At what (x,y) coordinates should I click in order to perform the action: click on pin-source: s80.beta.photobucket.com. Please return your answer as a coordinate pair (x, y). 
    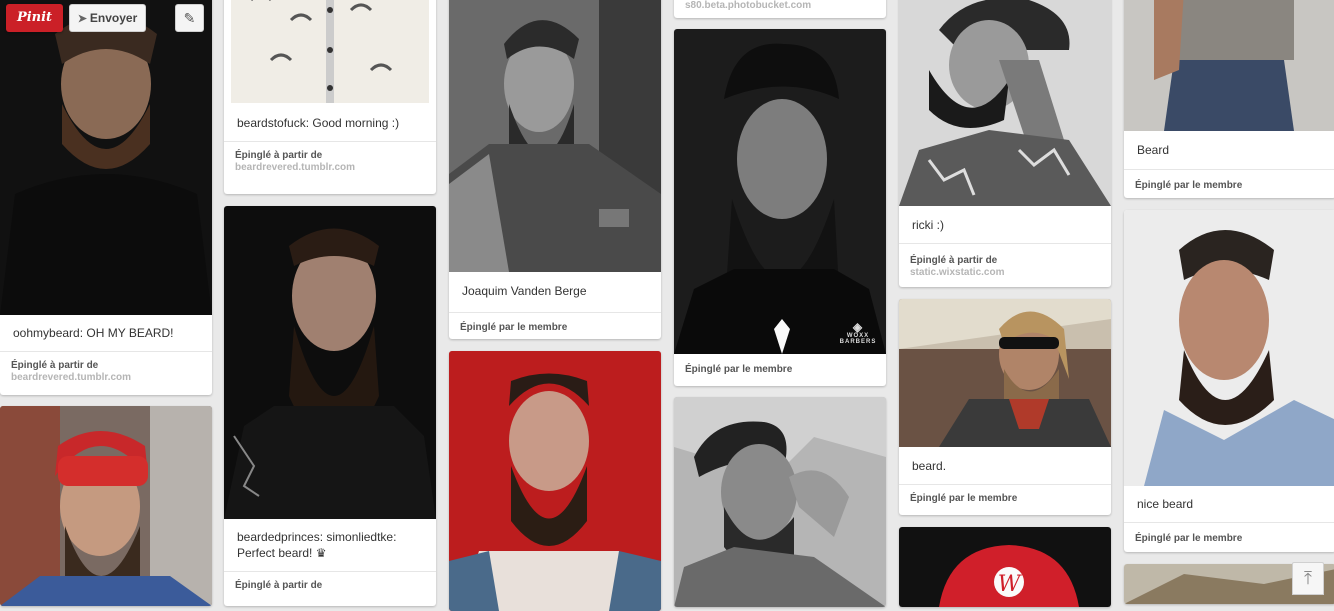
    Looking at the image, I should click on (780, 9).